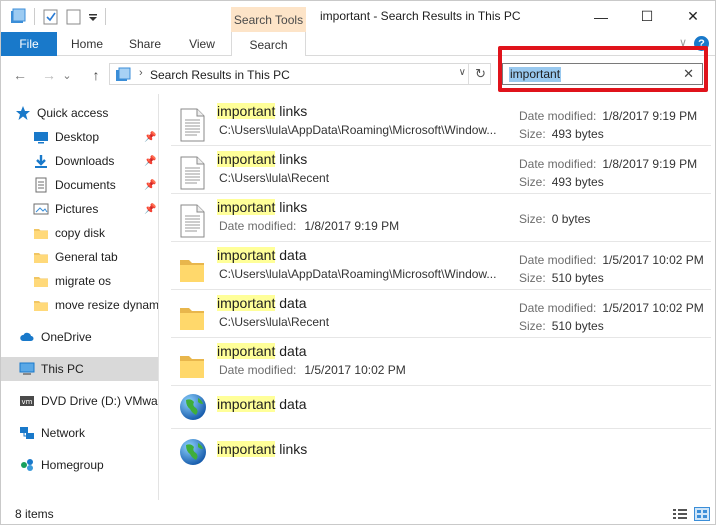  I want to click on sidebar-item-move-resize-dynam: move resize dynam, so click(79, 305).